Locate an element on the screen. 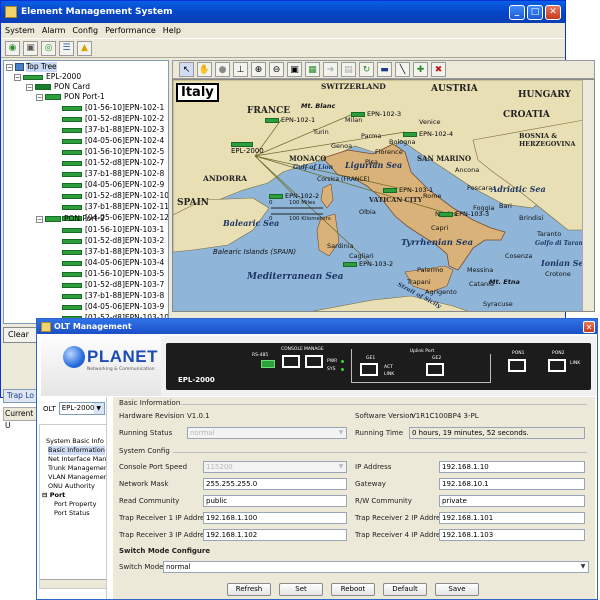  tree-onu-label: [01-52-d8]EPN-102-2 is located at coordinates (125, 118).